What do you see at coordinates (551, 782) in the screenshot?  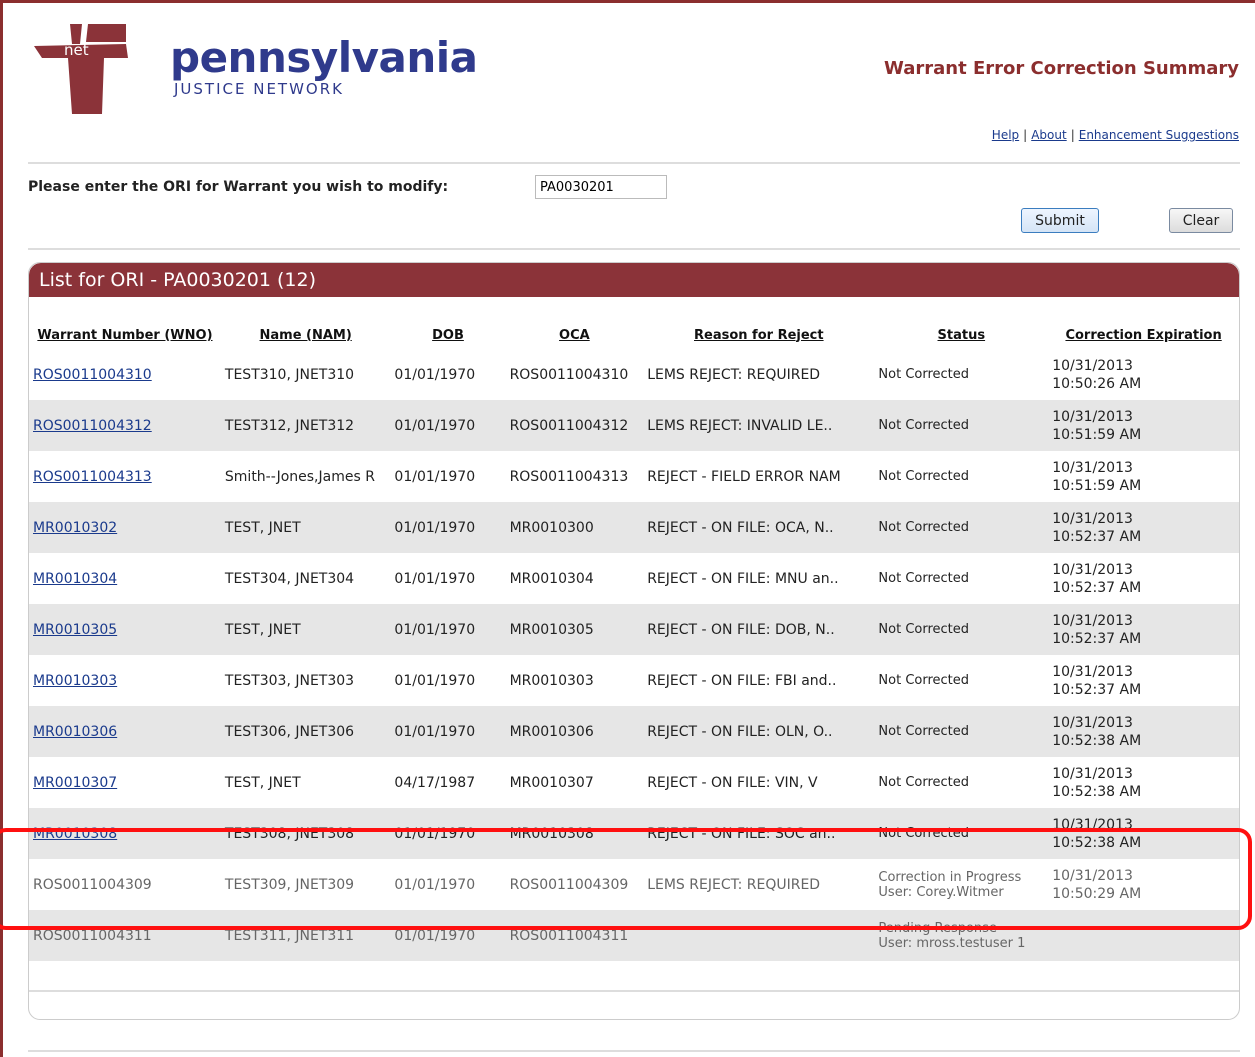 I see `oca-cell: MR0010307` at bounding box center [551, 782].